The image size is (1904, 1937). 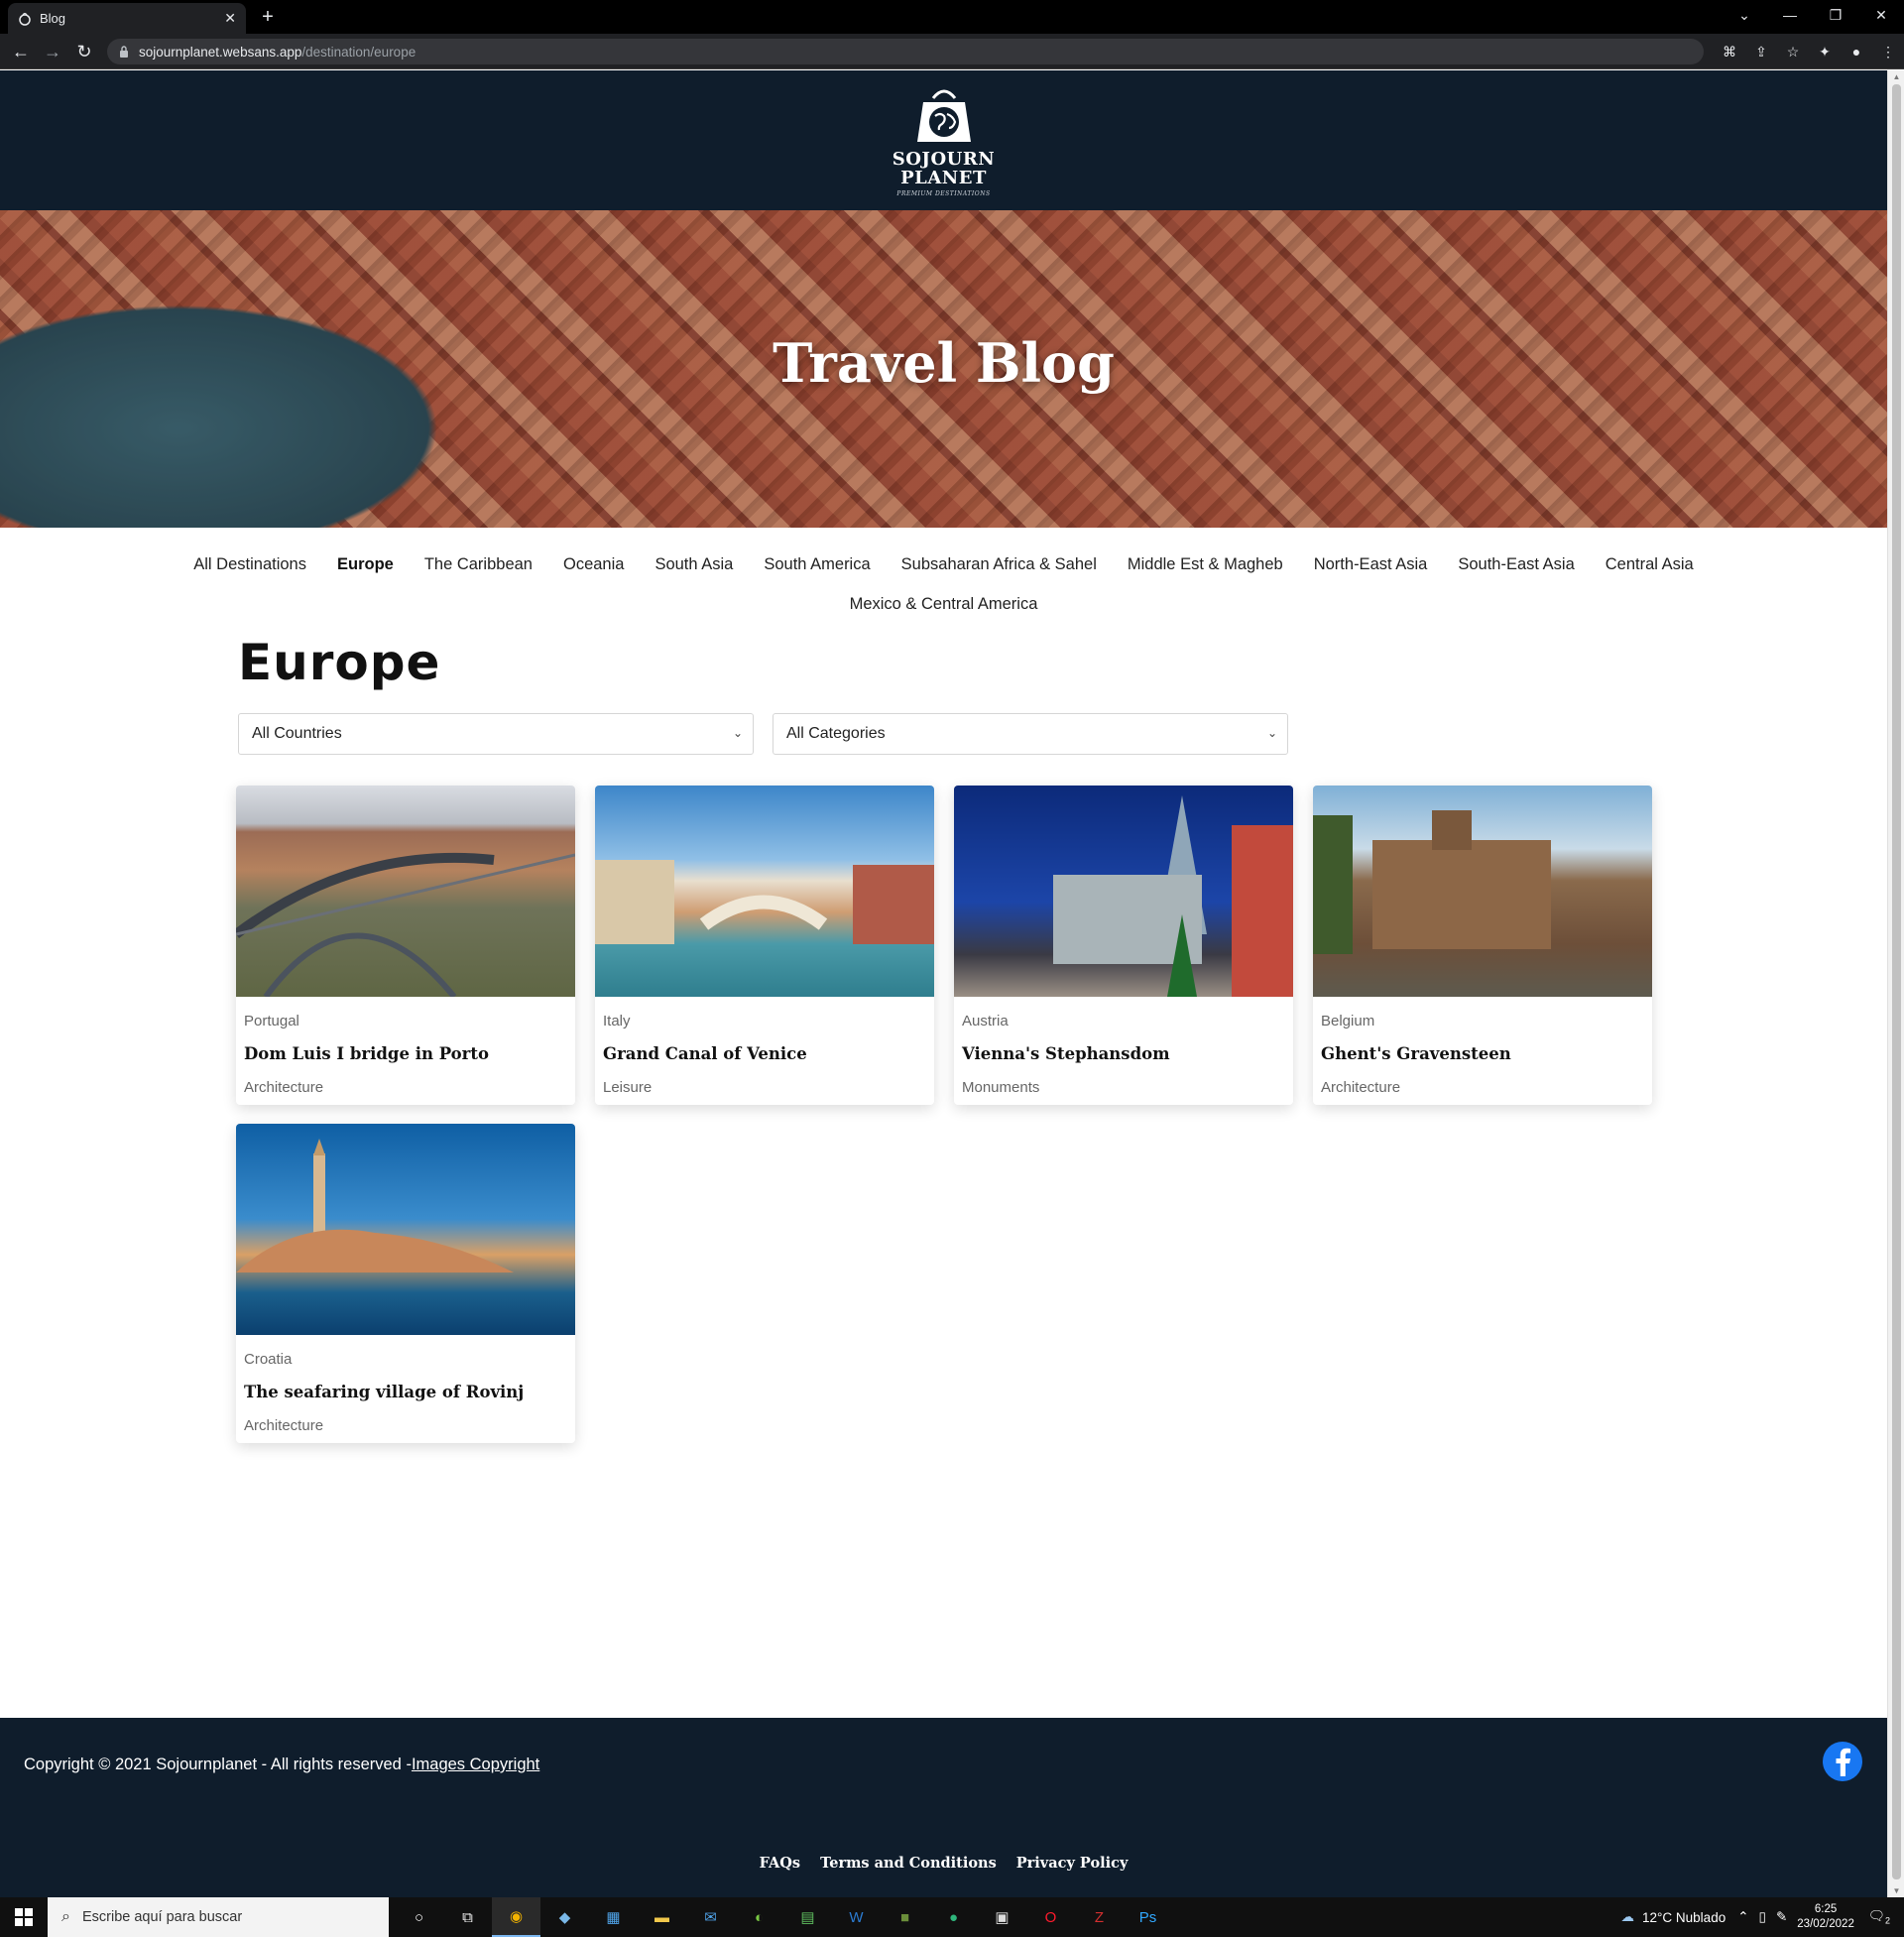 What do you see at coordinates (230, 19) in the screenshot?
I see `close-tab-icon: ✕` at bounding box center [230, 19].